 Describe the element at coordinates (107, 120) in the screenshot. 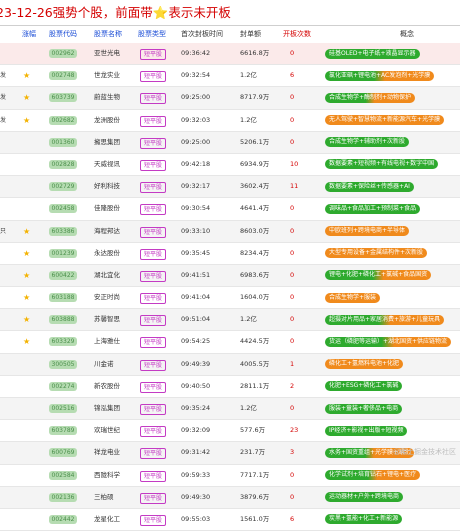

I see `stock-name: 龙洲股份` at that location.